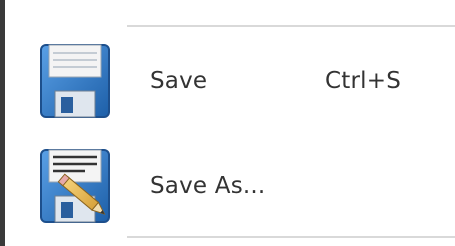 Image resolution: width=455 pixels, height=246 pixels. I want to click on floppy-disk-pencil-icon, so click(75, 186).